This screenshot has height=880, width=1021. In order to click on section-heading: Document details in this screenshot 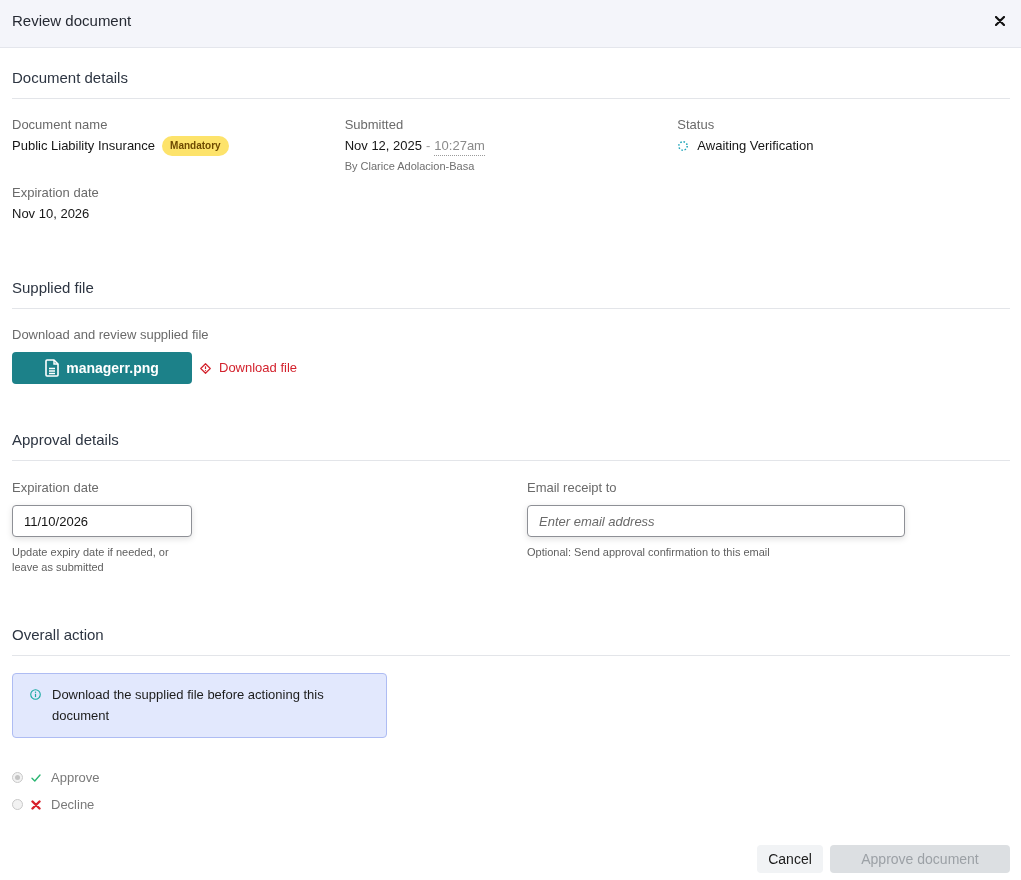, I will do `click(70, 78)`.